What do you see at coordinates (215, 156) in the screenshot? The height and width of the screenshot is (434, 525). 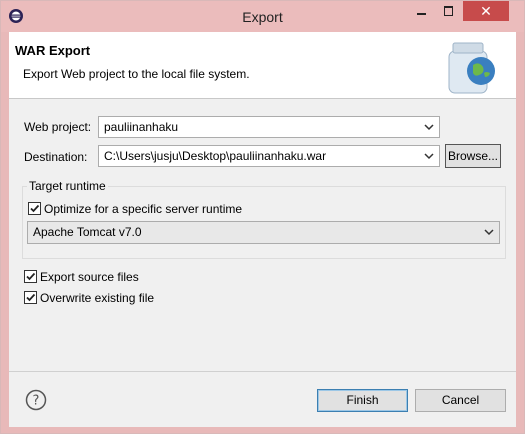 I see `destination-value: C:\Users\jusju\Desktop\pauliinanhaku.war` at bounding box center [215, 156].